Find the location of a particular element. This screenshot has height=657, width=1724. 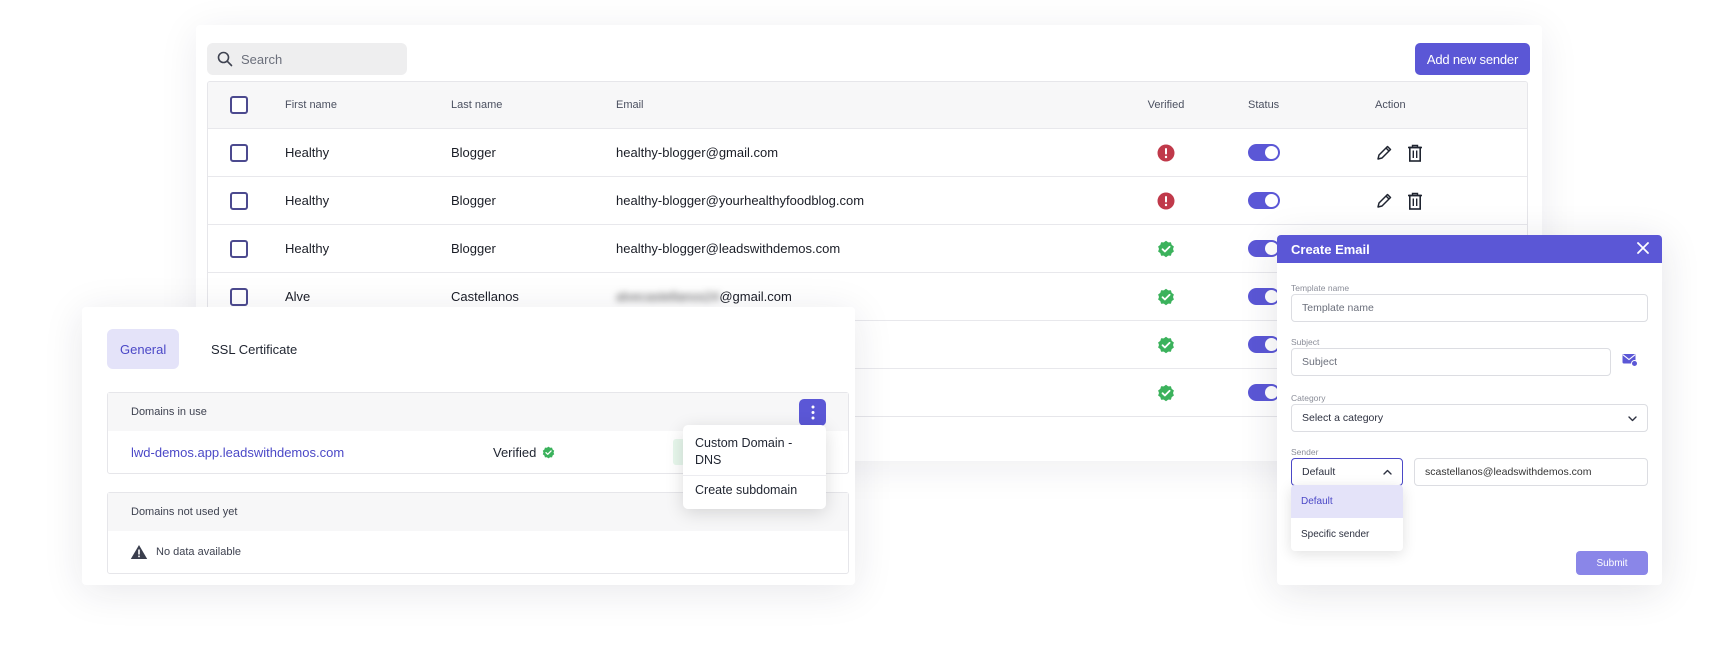

column-header-verified: Verified is located at coordinates (1166, 105).